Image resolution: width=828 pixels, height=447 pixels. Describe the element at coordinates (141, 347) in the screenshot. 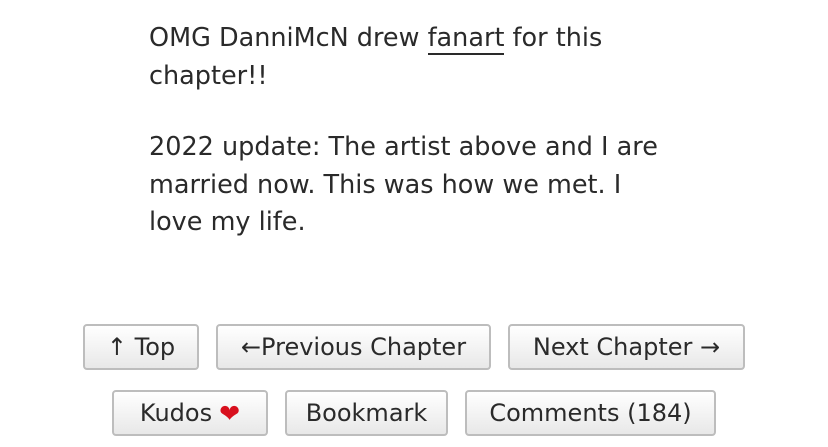

I see `top-button: ↑ Top` at that location.